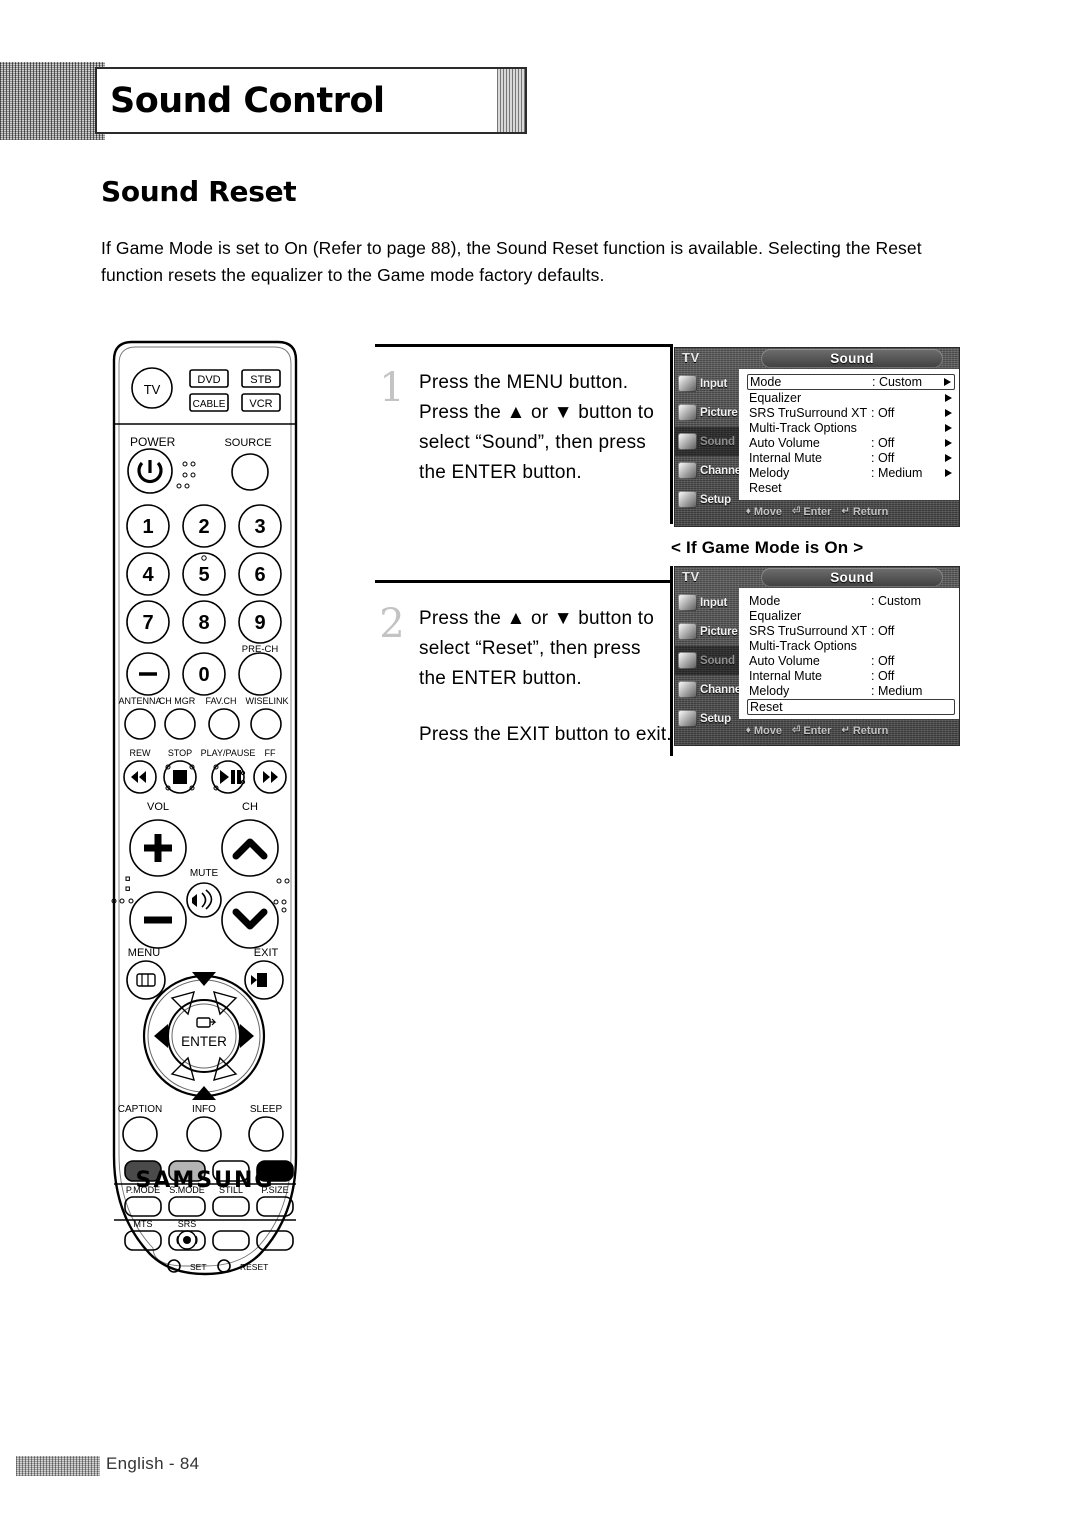 The image size is (1080, 1529). What do you see at coordinates (199, 191) in the screenshot?
I see `section-title: Sound Reset` at bounding box center [199, 191].